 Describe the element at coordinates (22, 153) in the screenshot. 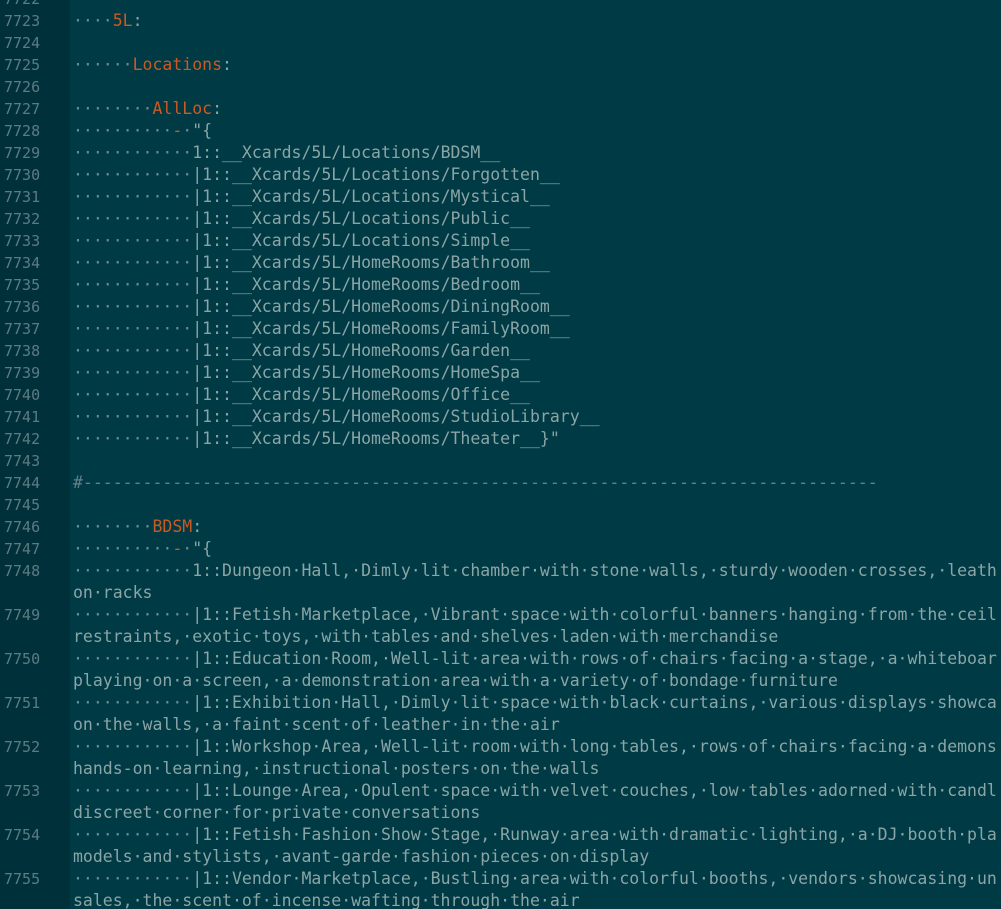

I see `line-number: 7729` at that location.